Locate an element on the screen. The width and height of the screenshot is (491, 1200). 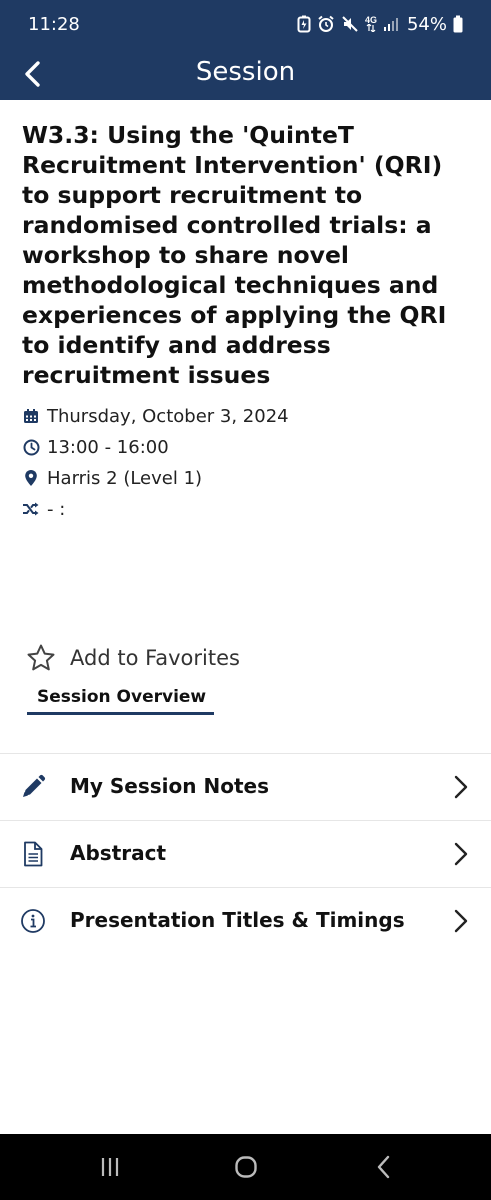
home-button is located at coordinates (246, 1167).